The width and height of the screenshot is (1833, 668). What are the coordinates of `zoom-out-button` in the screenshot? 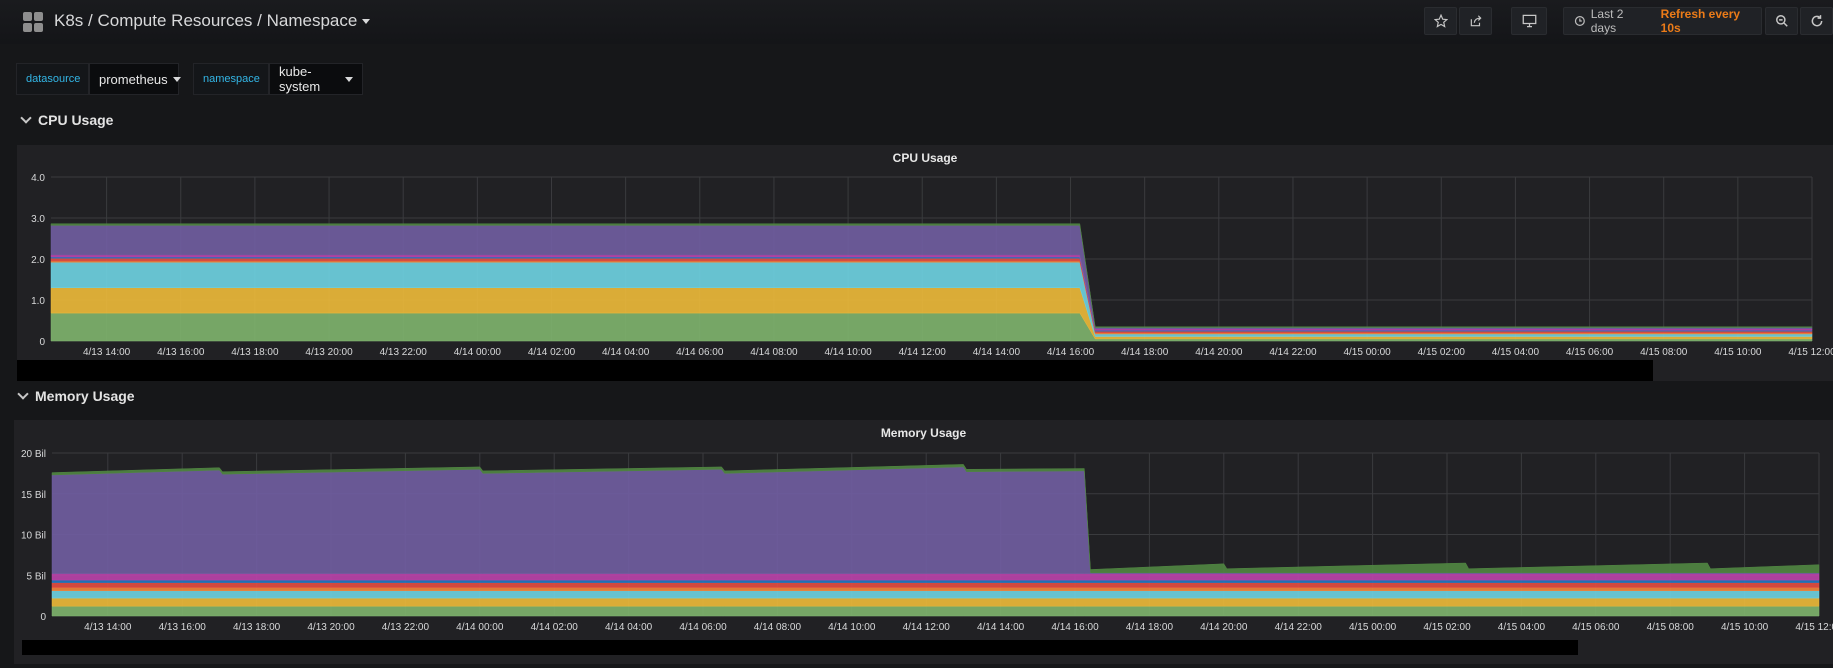 It's located at (1781, 21).